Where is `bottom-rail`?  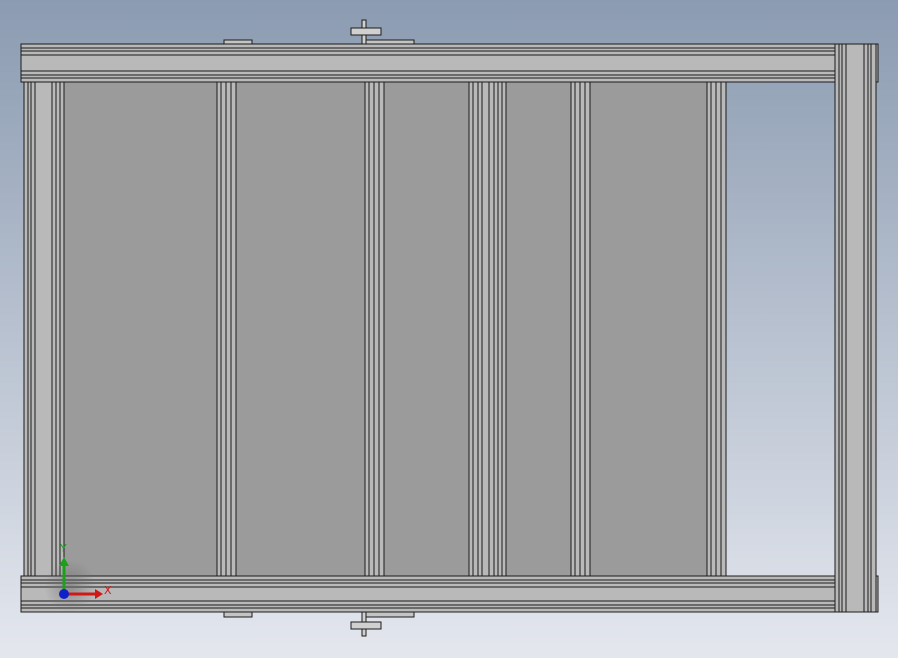 bottom-rail is located at coordinates (428, 594).